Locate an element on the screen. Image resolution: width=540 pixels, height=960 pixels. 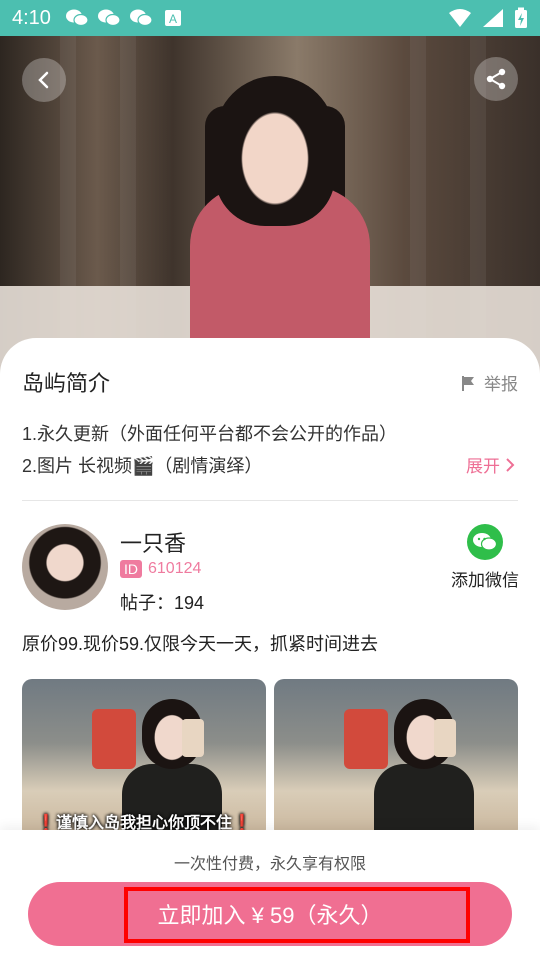
add-wechat-button: 添加微信 is located at coordinates (485, 557).